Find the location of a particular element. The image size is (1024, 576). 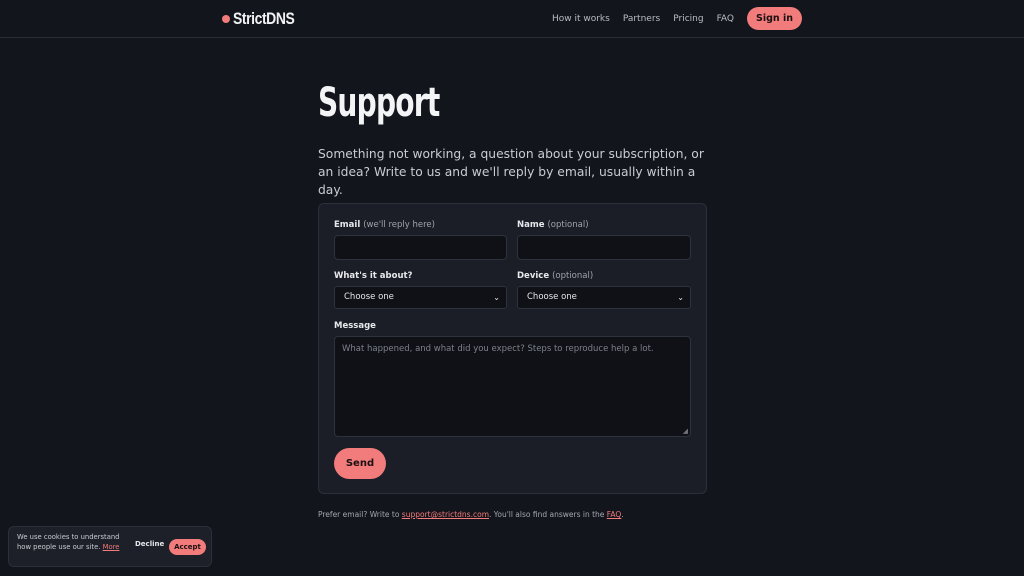

send-button: Send is located at coordinates (360, 463).